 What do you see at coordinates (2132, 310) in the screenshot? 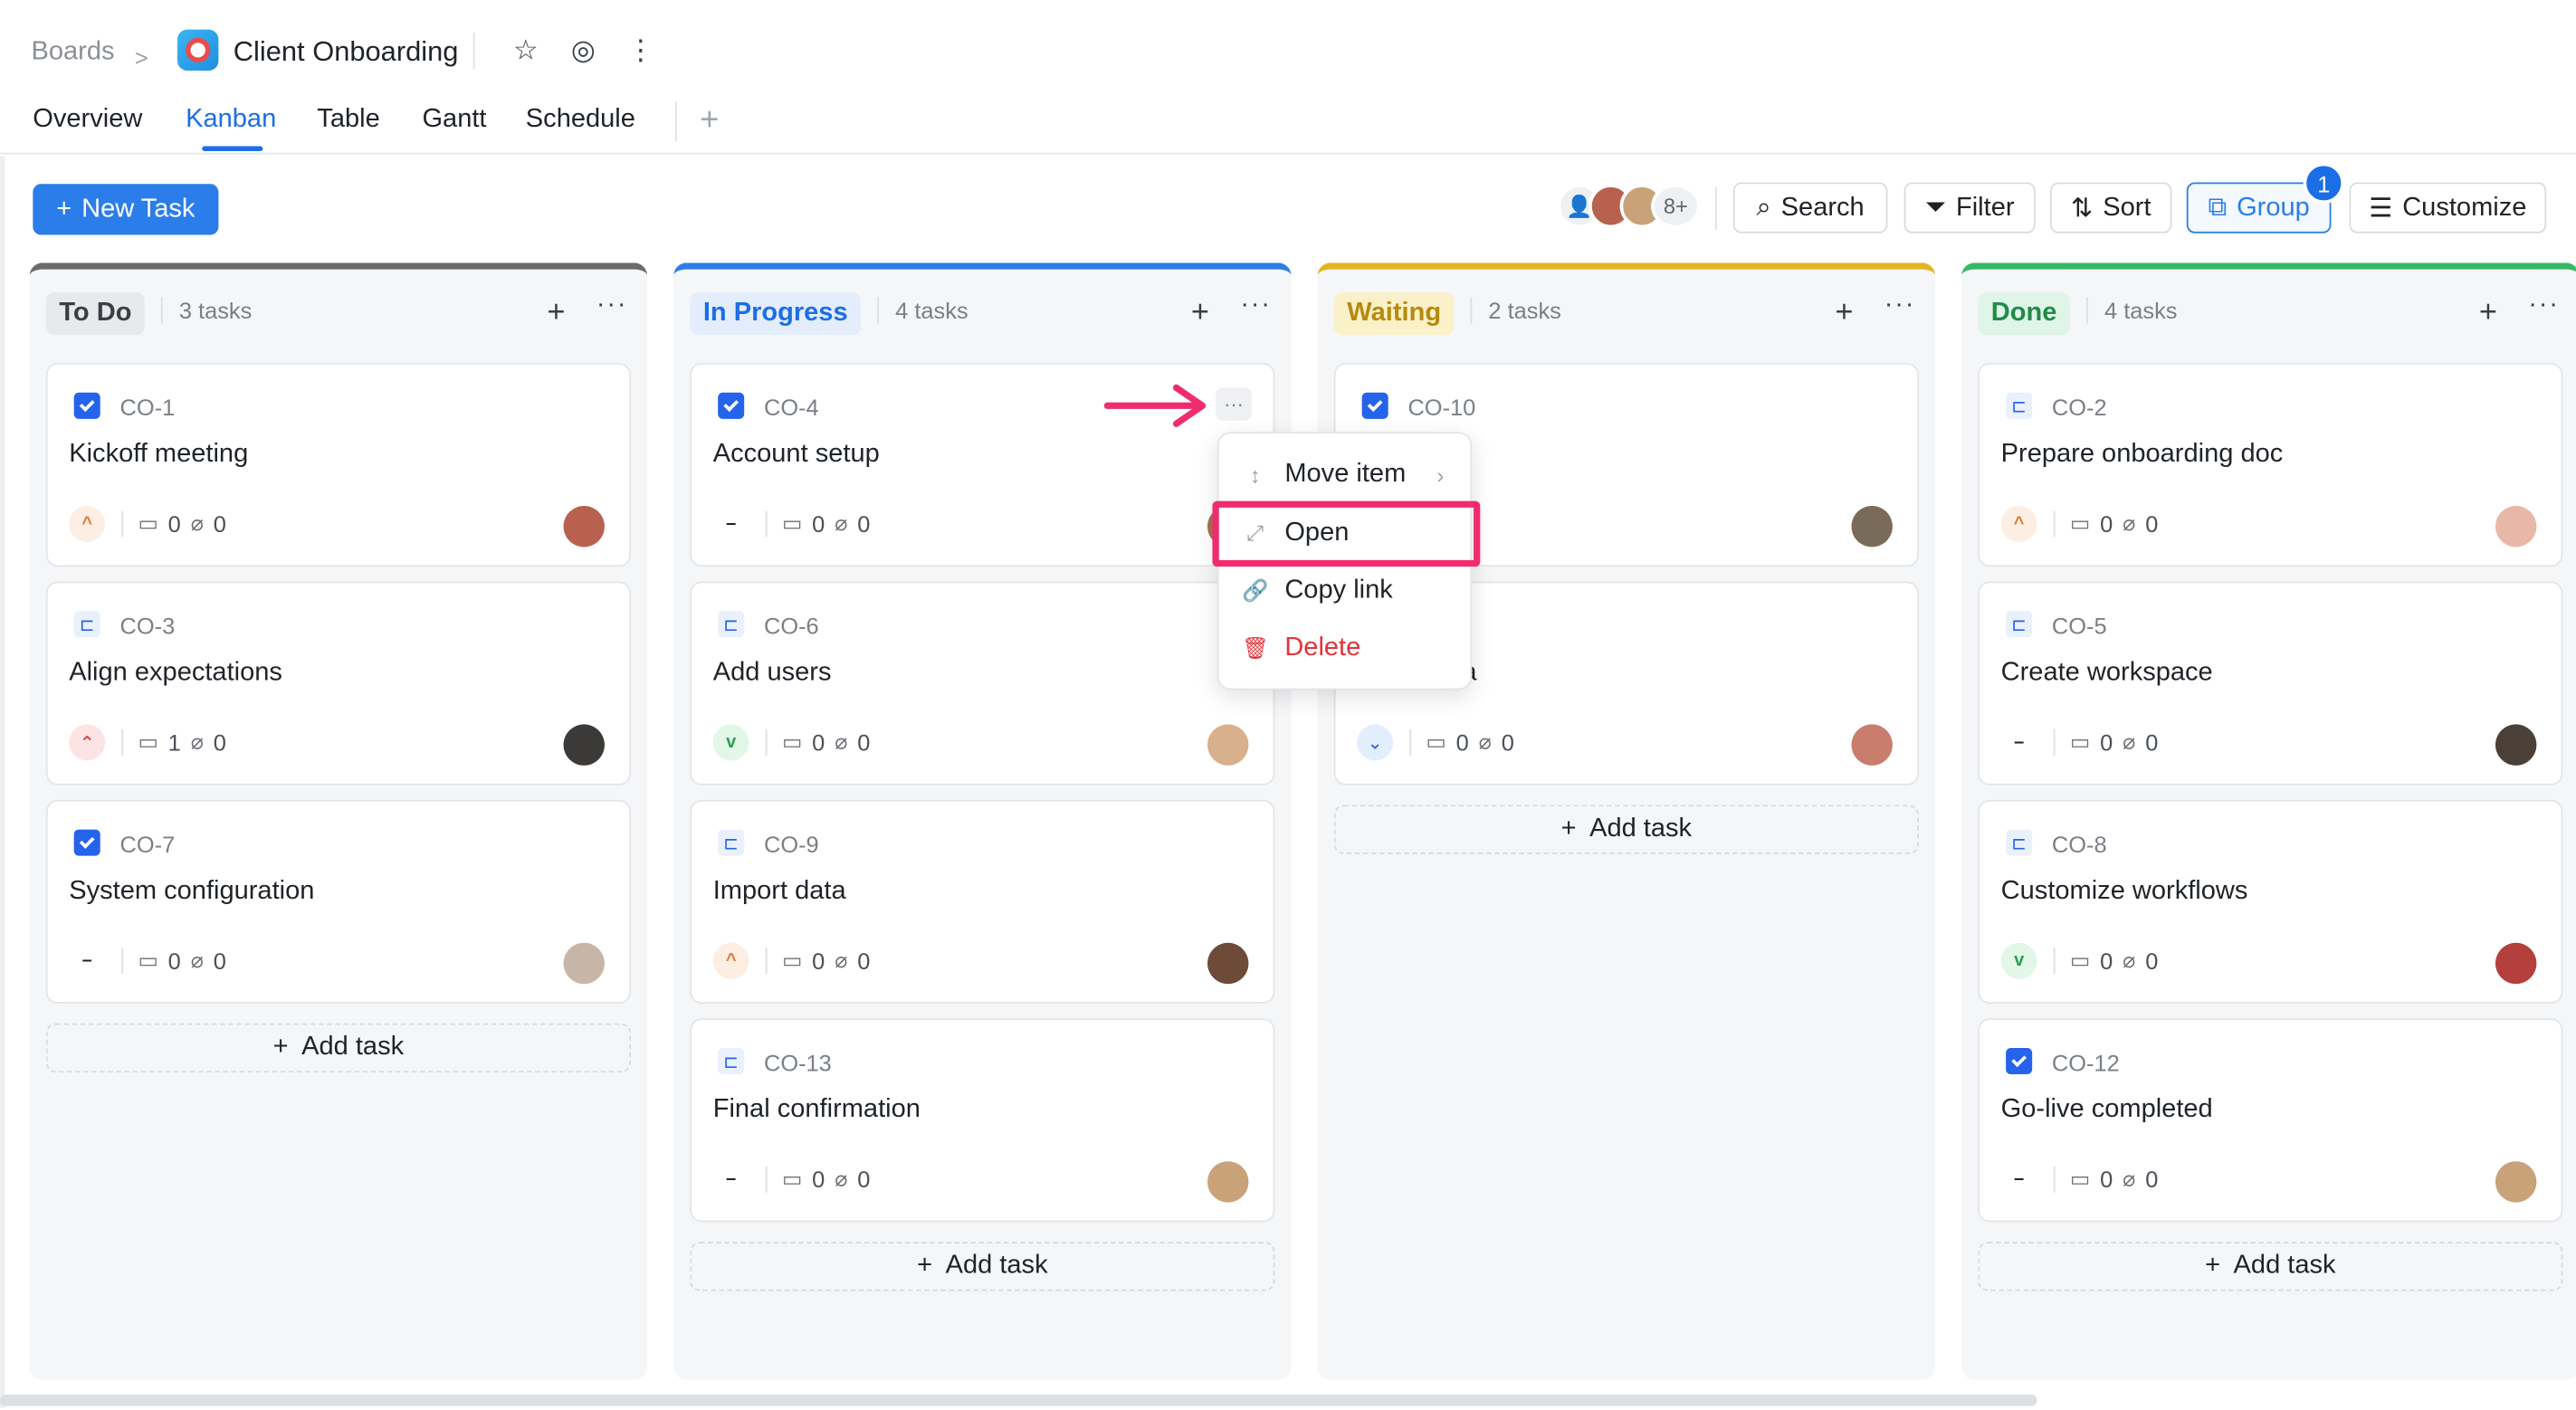
I see `column-task-count: 4 tasks` at bounding box center [2132, 310].